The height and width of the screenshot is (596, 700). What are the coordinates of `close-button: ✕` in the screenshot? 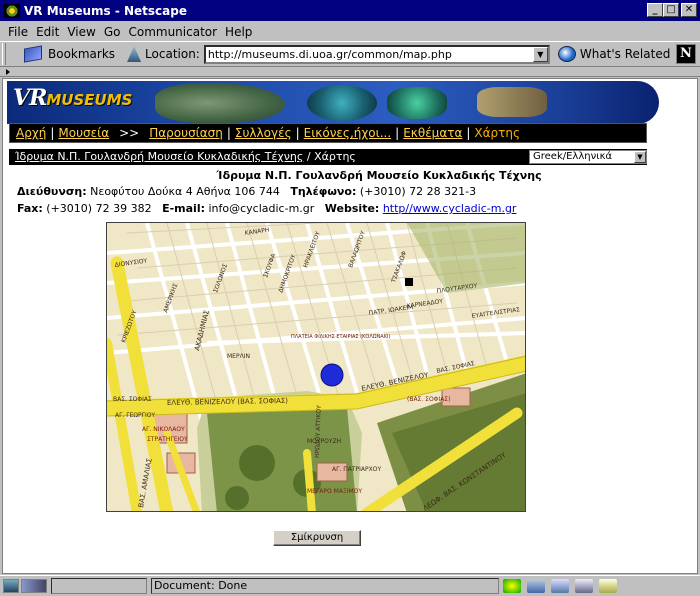 It's located at (689, 10).